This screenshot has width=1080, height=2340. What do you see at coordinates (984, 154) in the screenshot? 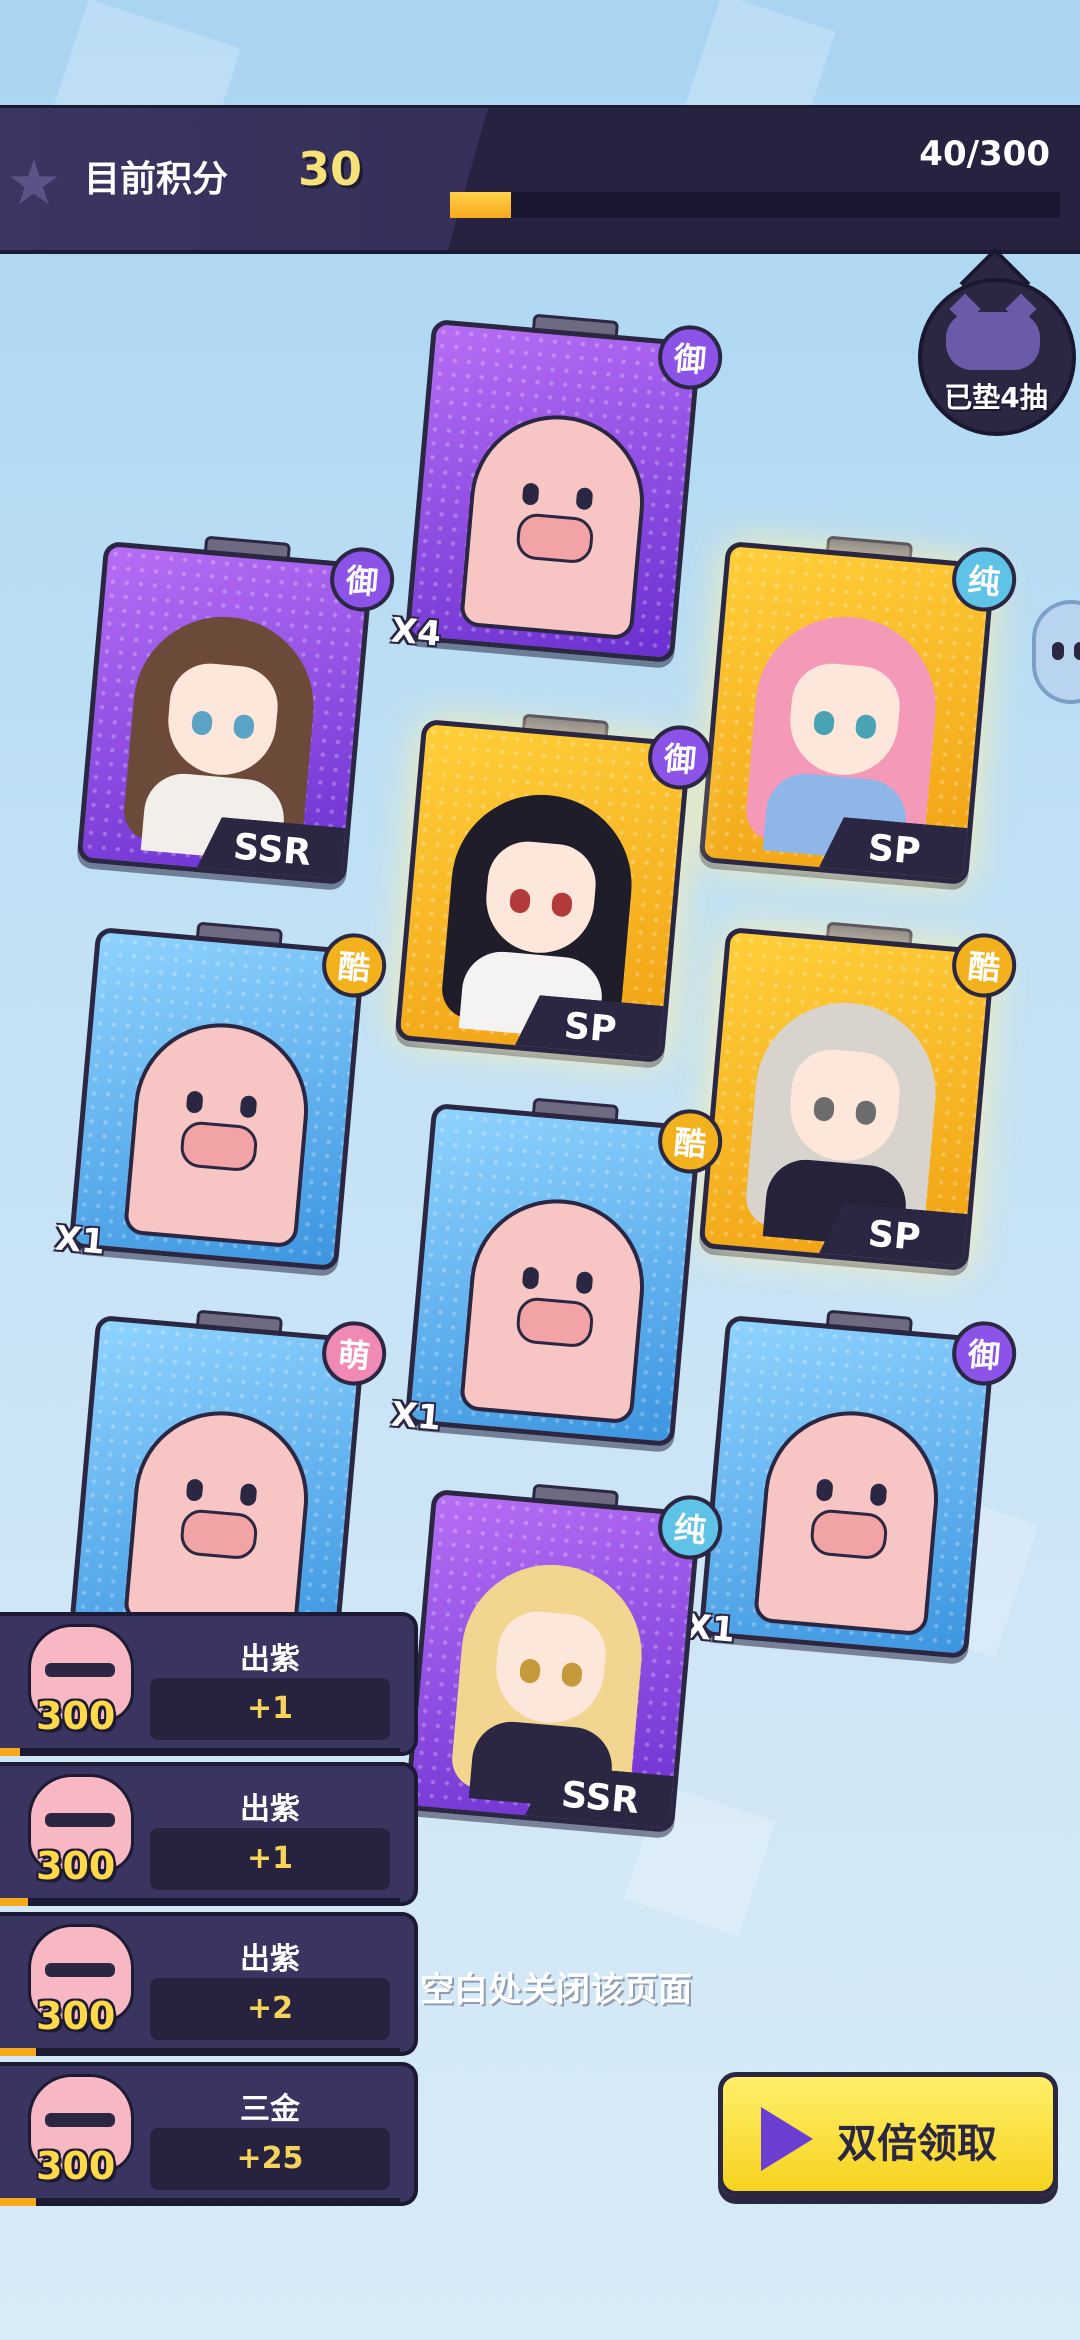
I see `progress-text: 40/300` at bounding box center [984, 154].